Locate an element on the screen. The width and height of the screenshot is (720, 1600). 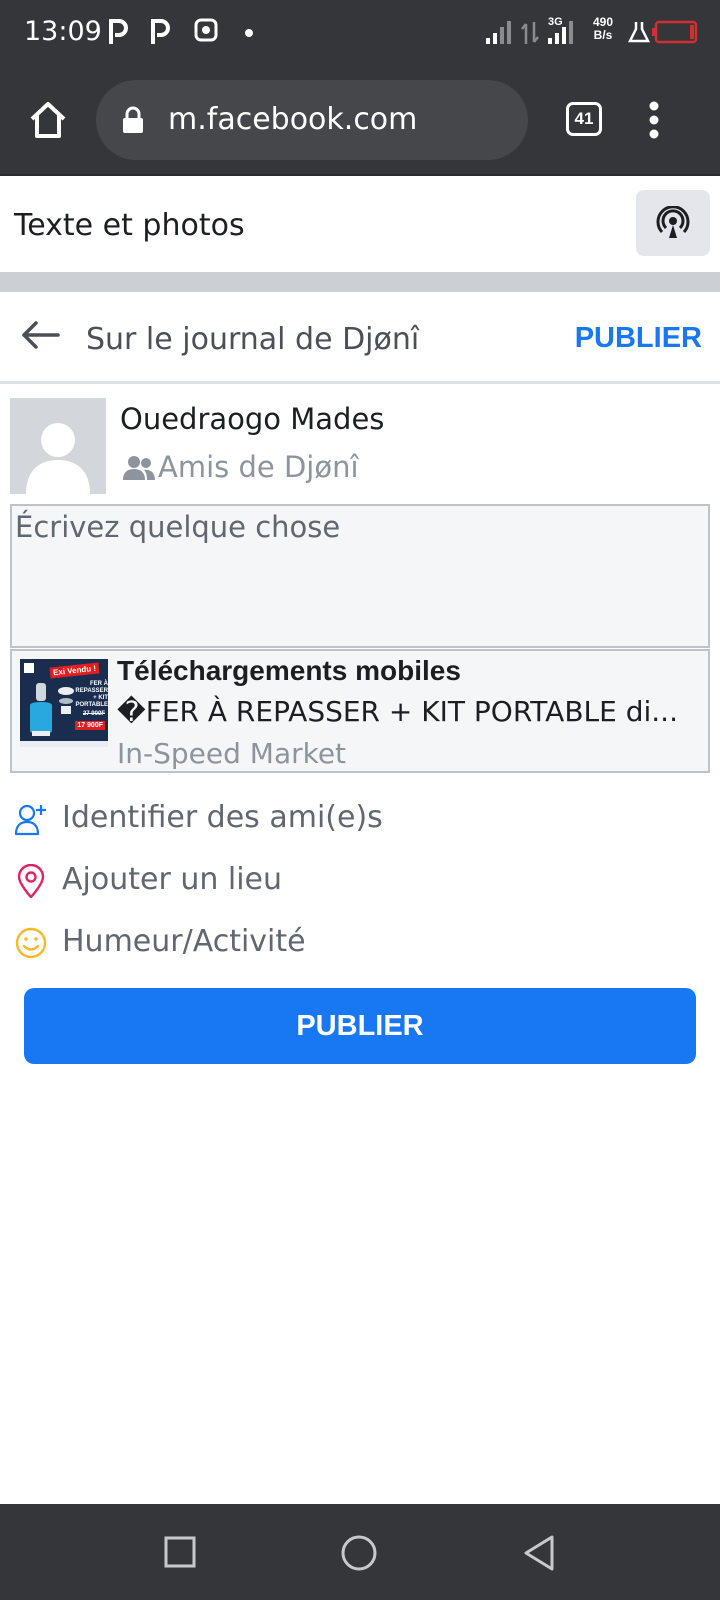
default-avatar-icon is located at coordinates (58, 458).